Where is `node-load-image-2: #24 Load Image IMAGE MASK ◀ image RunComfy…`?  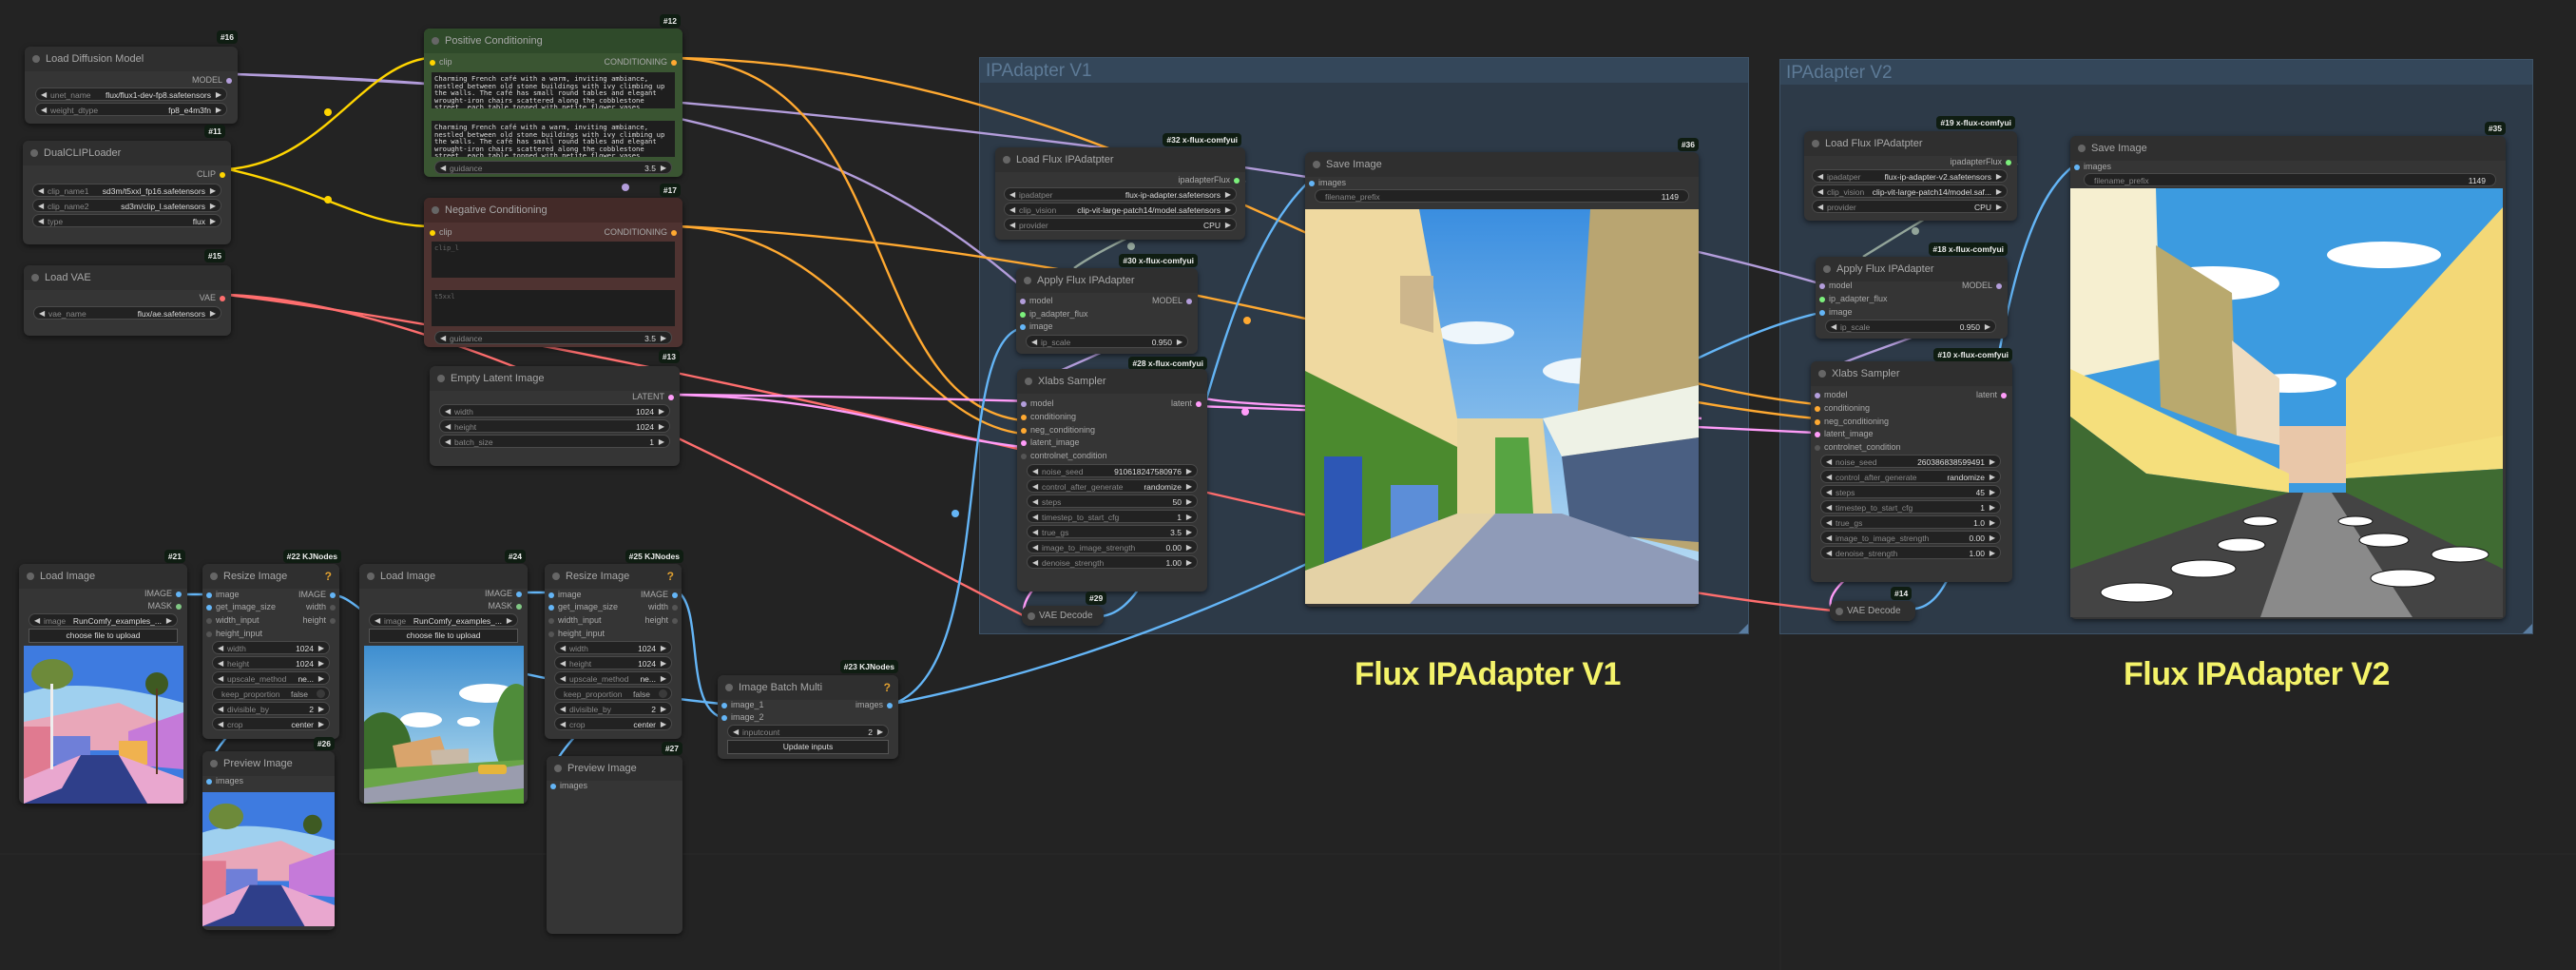
node-load-image-2: #24 Load Image IMAGE MASK ◀ image RunComfy… is located at coordinates (443, 677).